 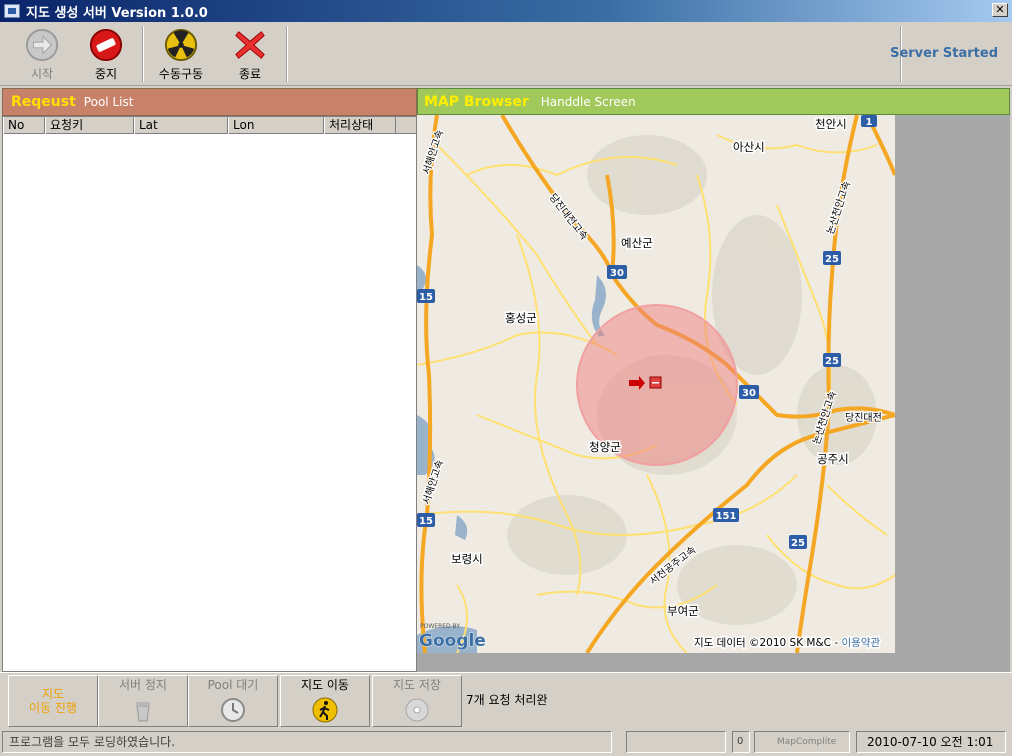 I want to click on exit-x-icon, so click(x=250, y=45).